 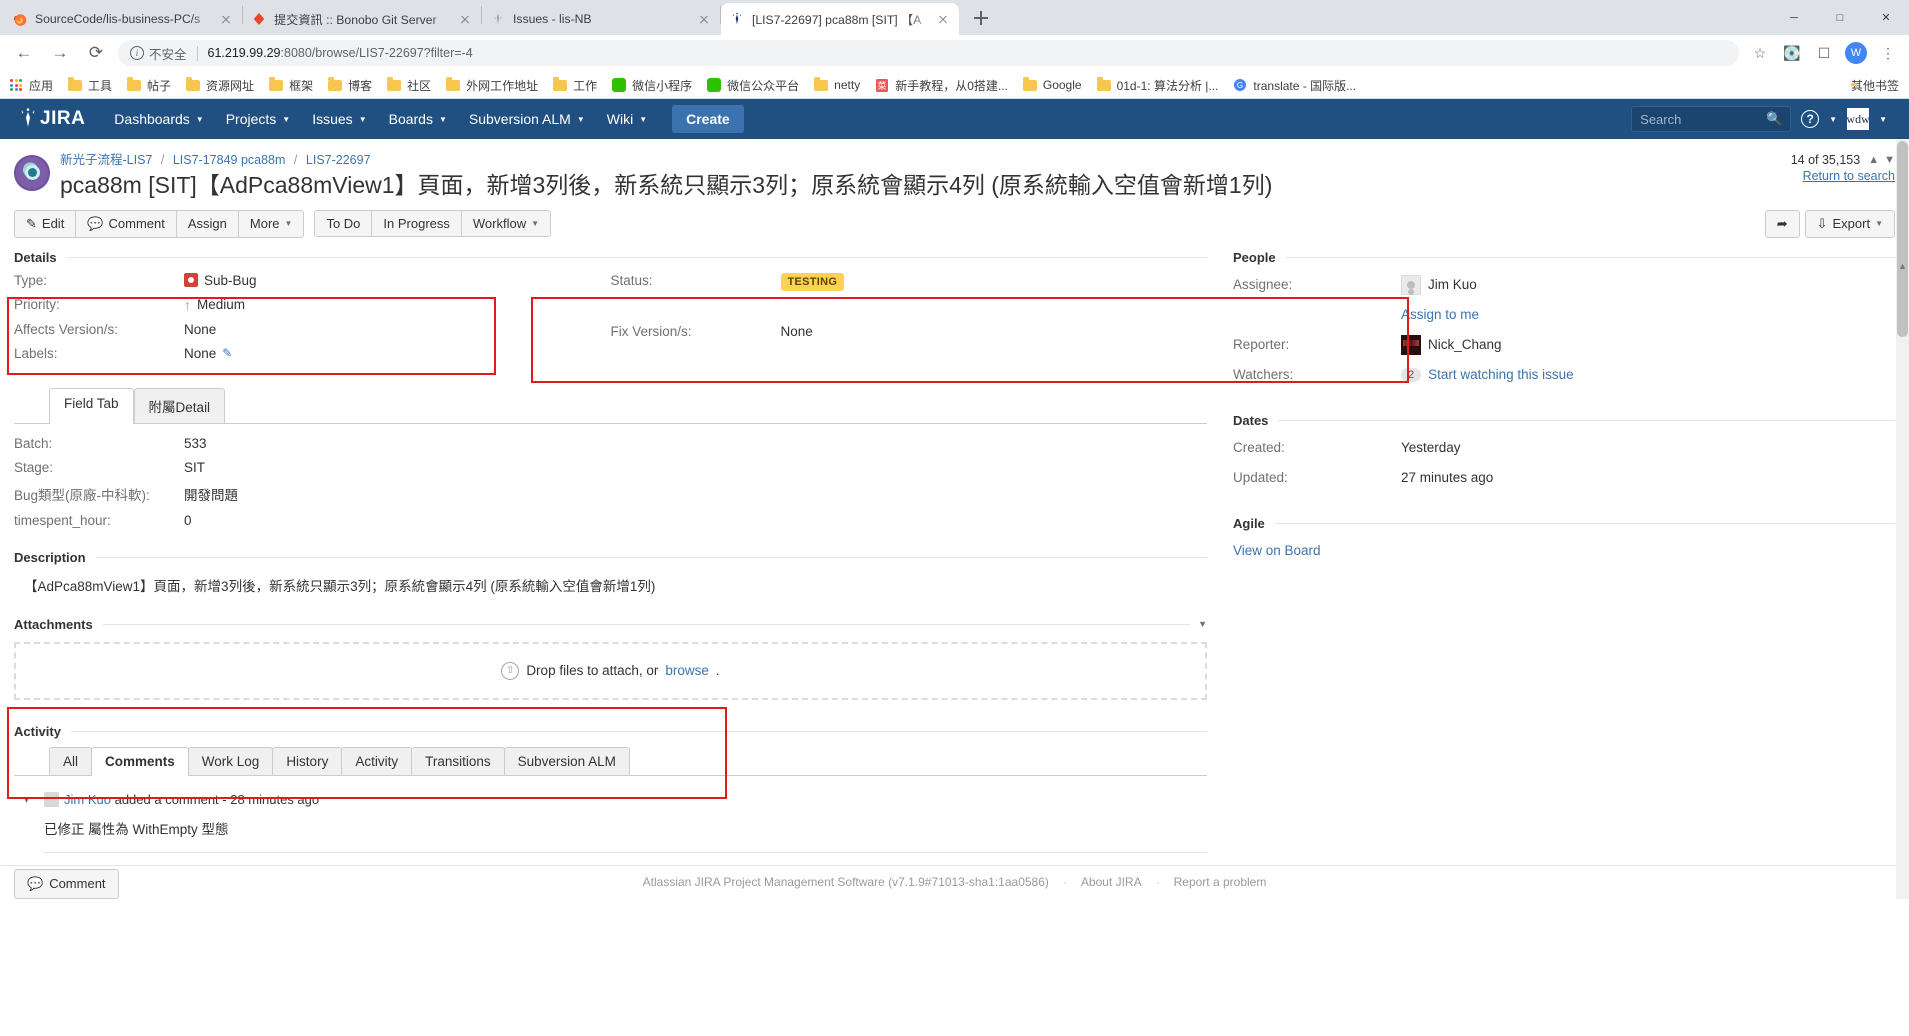 What do you see at coordinates (148, 85) in the screenshot?
I see `bookmark-item-2: 帖子` at bounding box center [148, 85].